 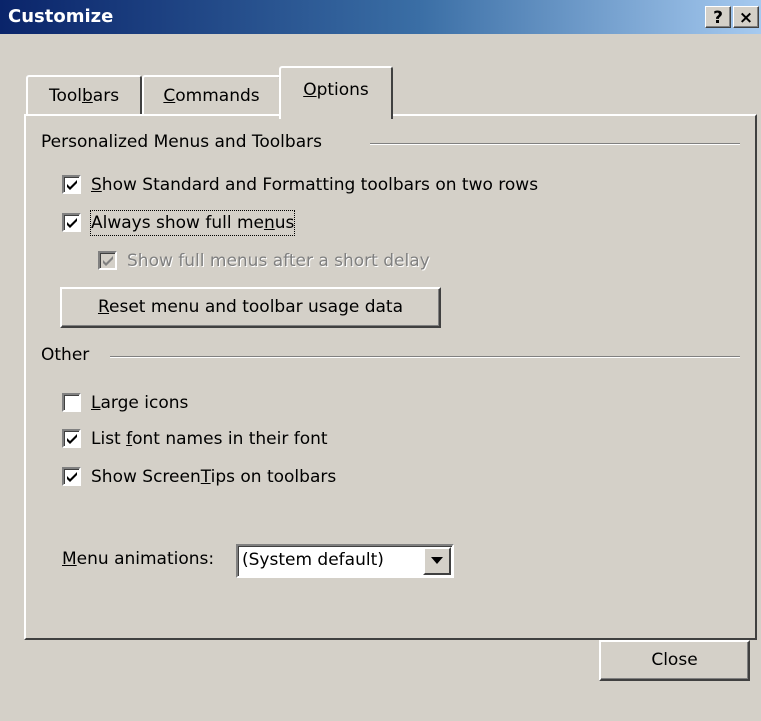 What do you see at coordinates (71, 402) in the screenshot?
I see `large-icons-checkbox` at bounding box center [71, 402].